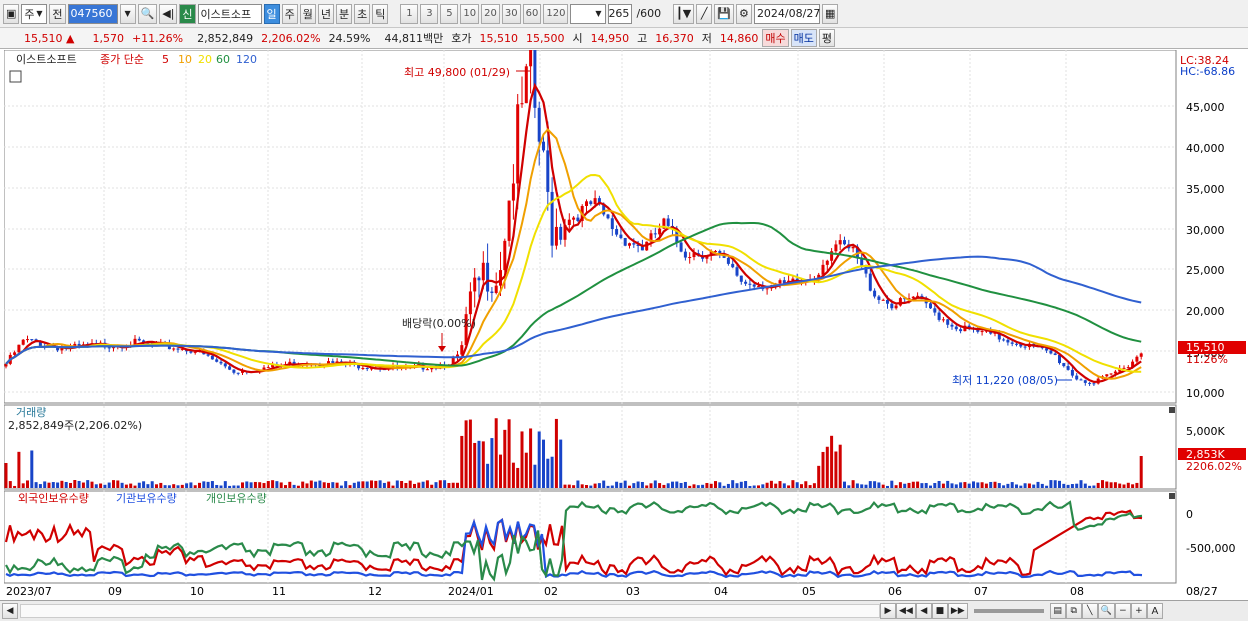  Describe the element at coordinates (888, 611) in the screenshot. I see `nav-play-icon: ▶` at that location.